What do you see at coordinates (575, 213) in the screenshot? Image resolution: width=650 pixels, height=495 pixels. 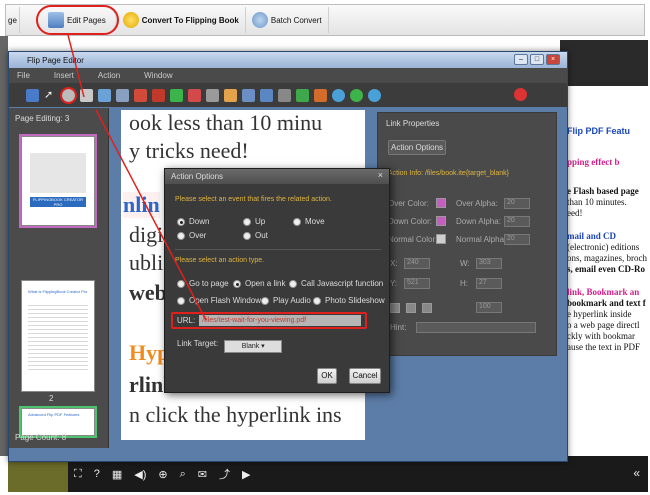 I see `preview-line: eed!` at bounding box center [575, 213].